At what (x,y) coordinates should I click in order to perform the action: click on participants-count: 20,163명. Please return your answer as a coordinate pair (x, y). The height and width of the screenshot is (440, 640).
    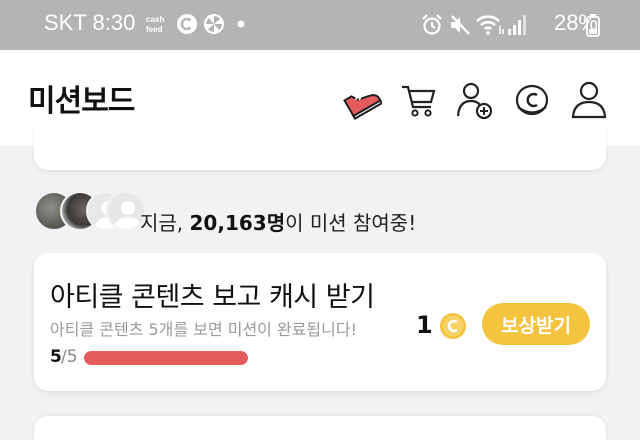
    Looking at the image, I should click on (237, 223).